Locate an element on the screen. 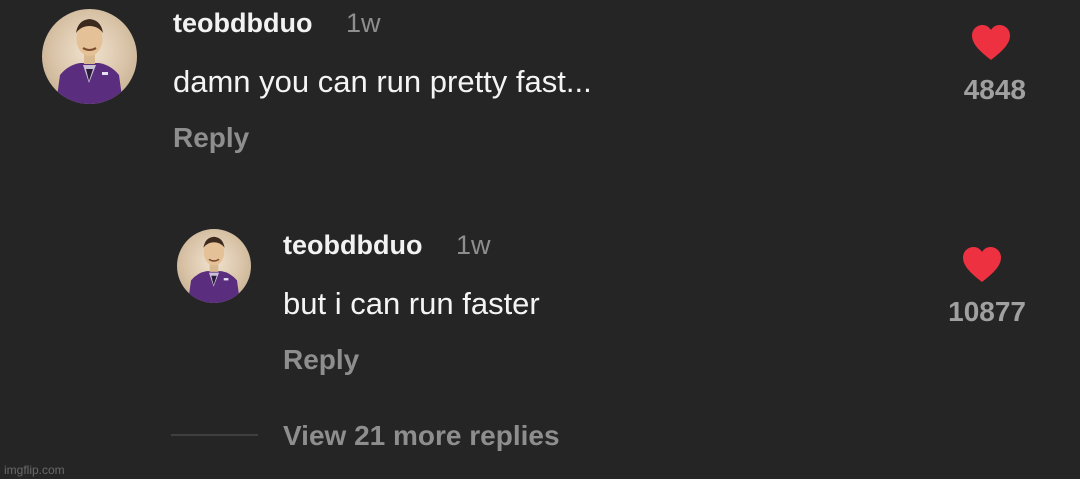 This screenshot has width=1080, height=479. reply-timestamp: 1w is located at coordinates (473, 245).